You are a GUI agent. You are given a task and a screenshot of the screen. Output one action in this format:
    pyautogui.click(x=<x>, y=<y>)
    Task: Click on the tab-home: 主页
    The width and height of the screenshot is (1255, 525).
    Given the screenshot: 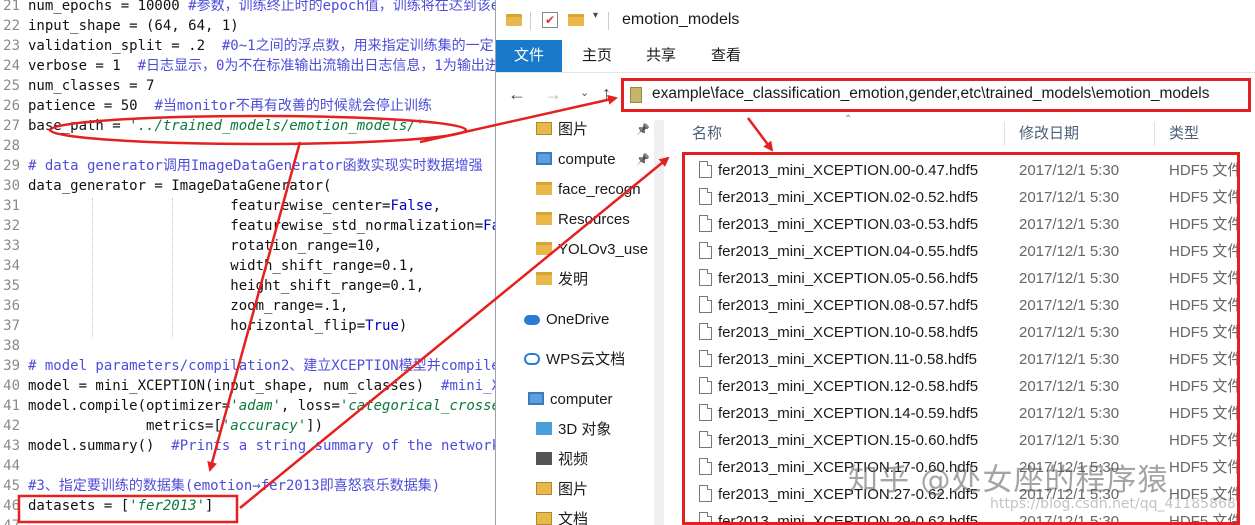 What is the action you would take?
    pyautogui.click(x=597, y=56)
    